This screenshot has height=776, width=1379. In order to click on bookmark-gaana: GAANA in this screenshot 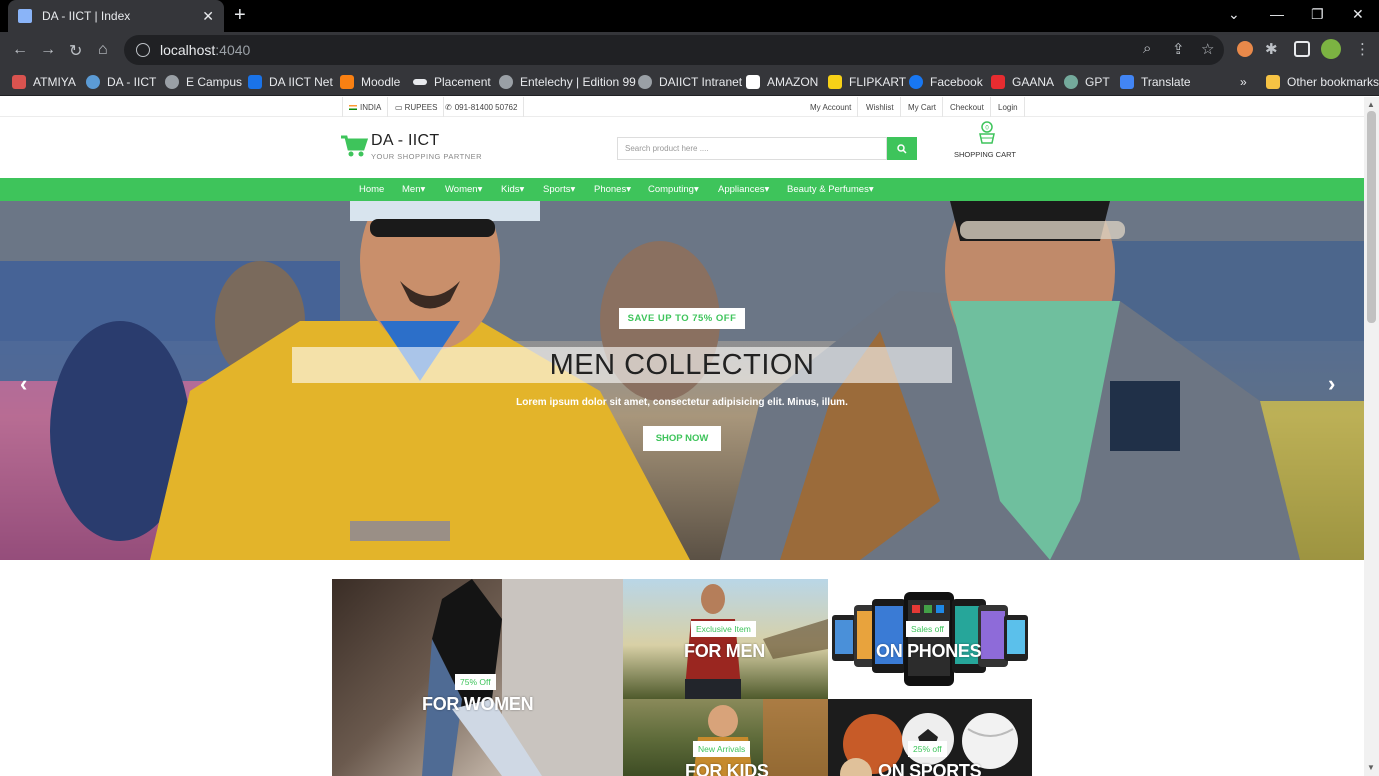, I will do `click(1022, 82)`.